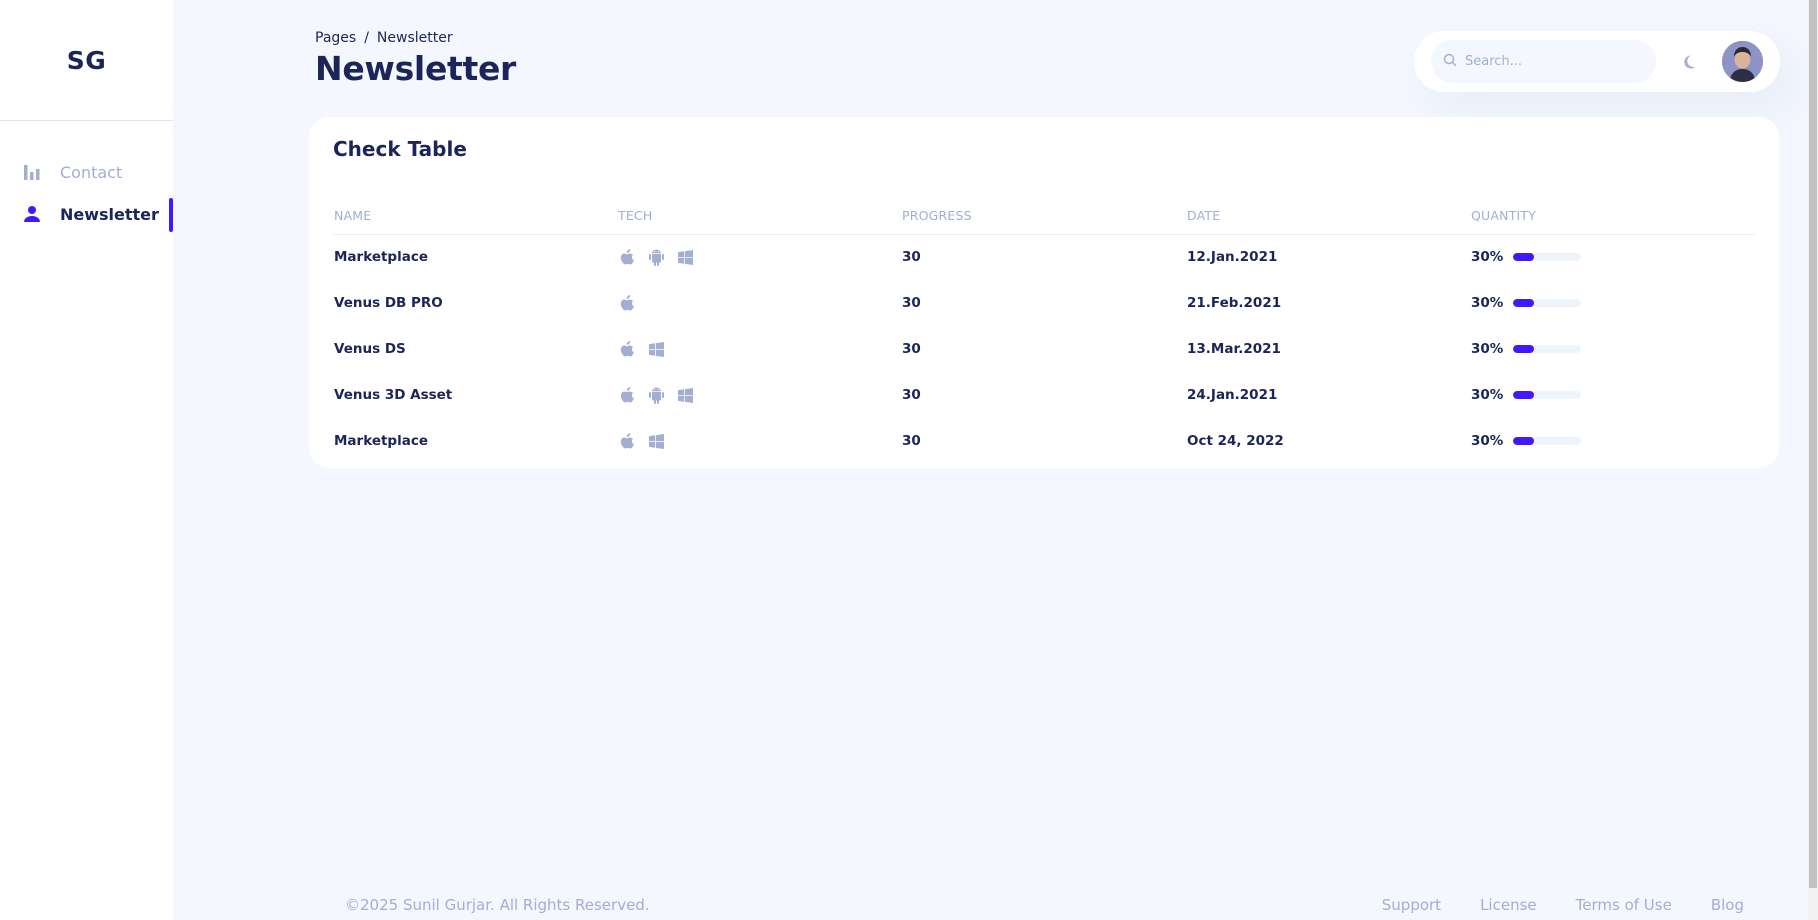  Describe the element at coordinates (759, 216) in the screenshot. I see `column-header-tech: TECH` at that location.